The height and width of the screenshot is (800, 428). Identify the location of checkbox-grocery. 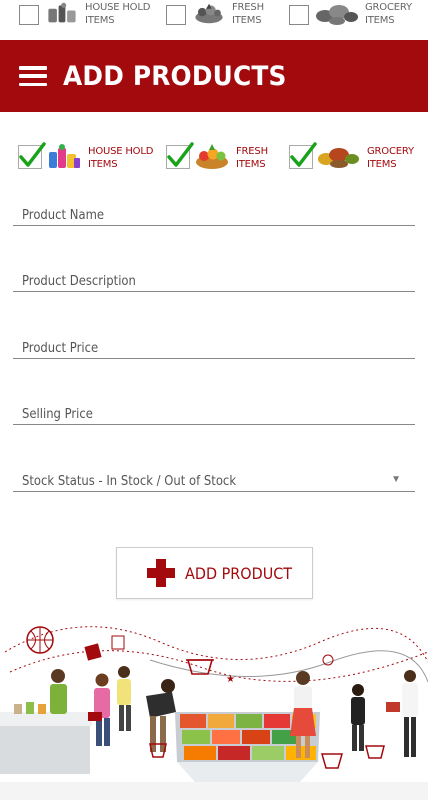
(303, 155).